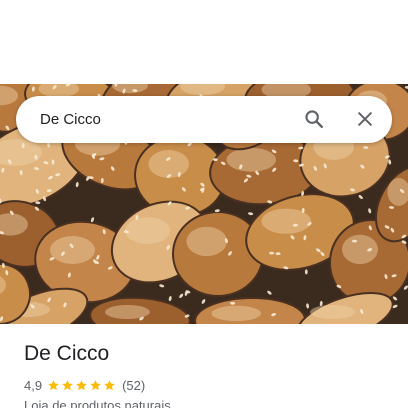 This screenshot has height=408, width=408. I want to click on place-title: De Cicco, so click(66, 354).